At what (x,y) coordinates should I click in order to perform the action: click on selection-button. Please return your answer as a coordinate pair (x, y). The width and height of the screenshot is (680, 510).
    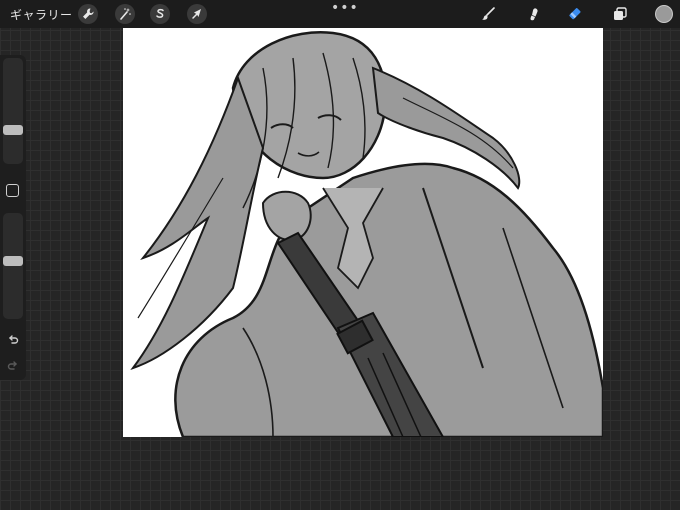
    Looking at the image, I should click on (160, 14).